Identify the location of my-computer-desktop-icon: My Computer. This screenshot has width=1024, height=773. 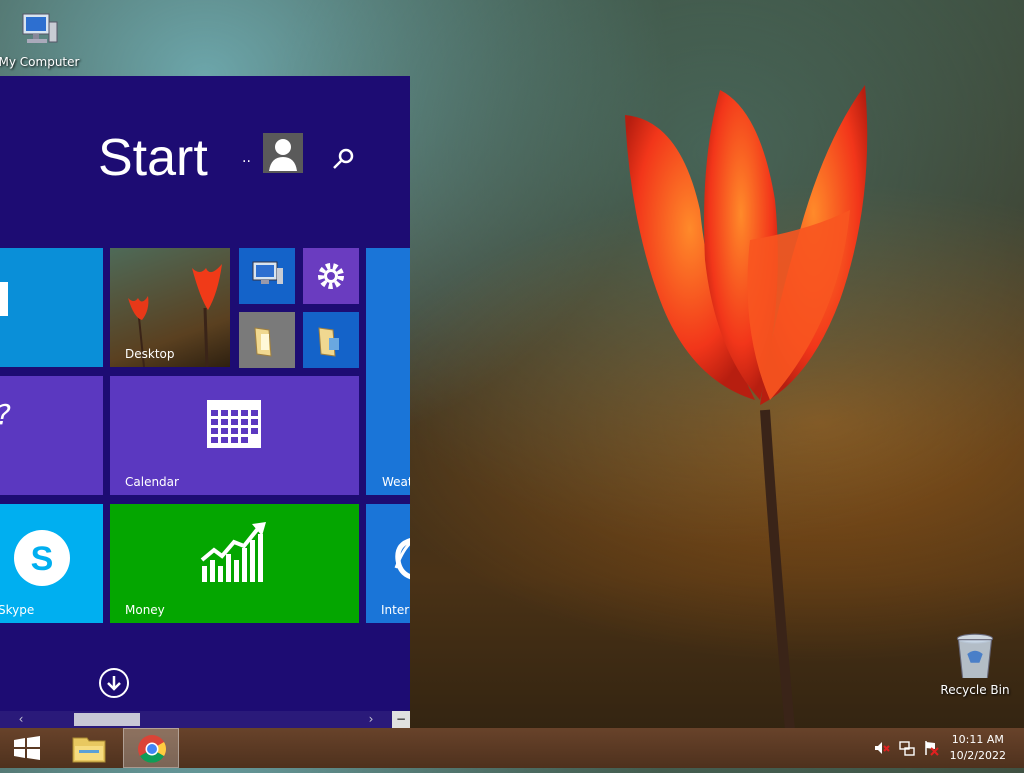
(42, 39).